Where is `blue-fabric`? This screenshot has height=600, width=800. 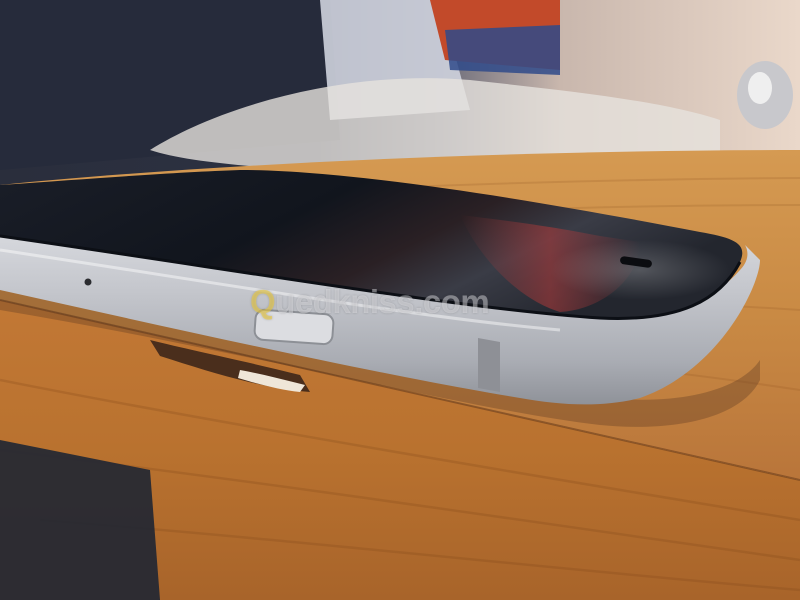
blue-fabric is located at coordinates (502, 50).